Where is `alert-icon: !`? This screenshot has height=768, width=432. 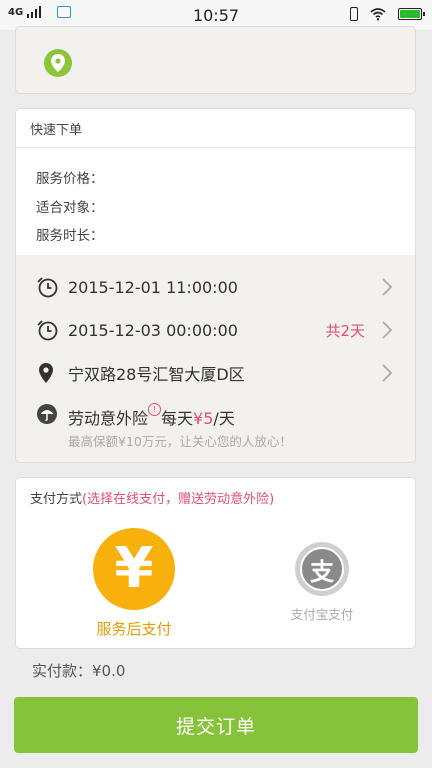 alert-icon: ! is located at coordinates (155, 409).